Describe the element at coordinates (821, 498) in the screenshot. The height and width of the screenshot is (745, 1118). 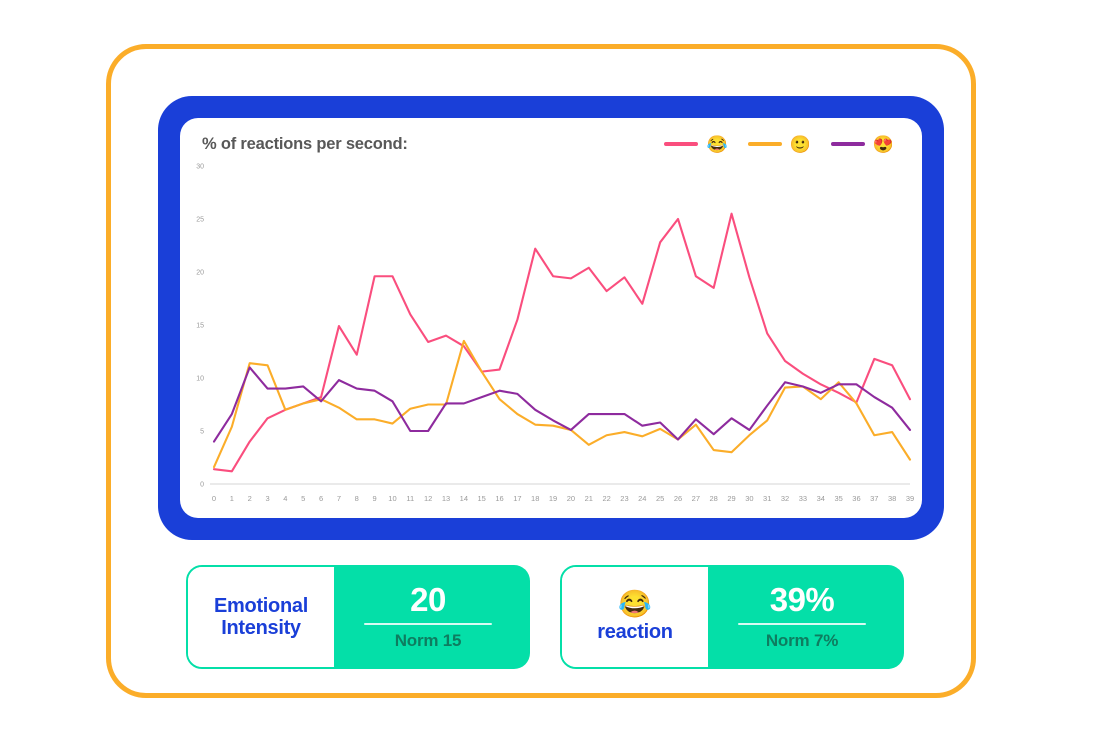
I see `x-axis-tick-label: 34` at that location.